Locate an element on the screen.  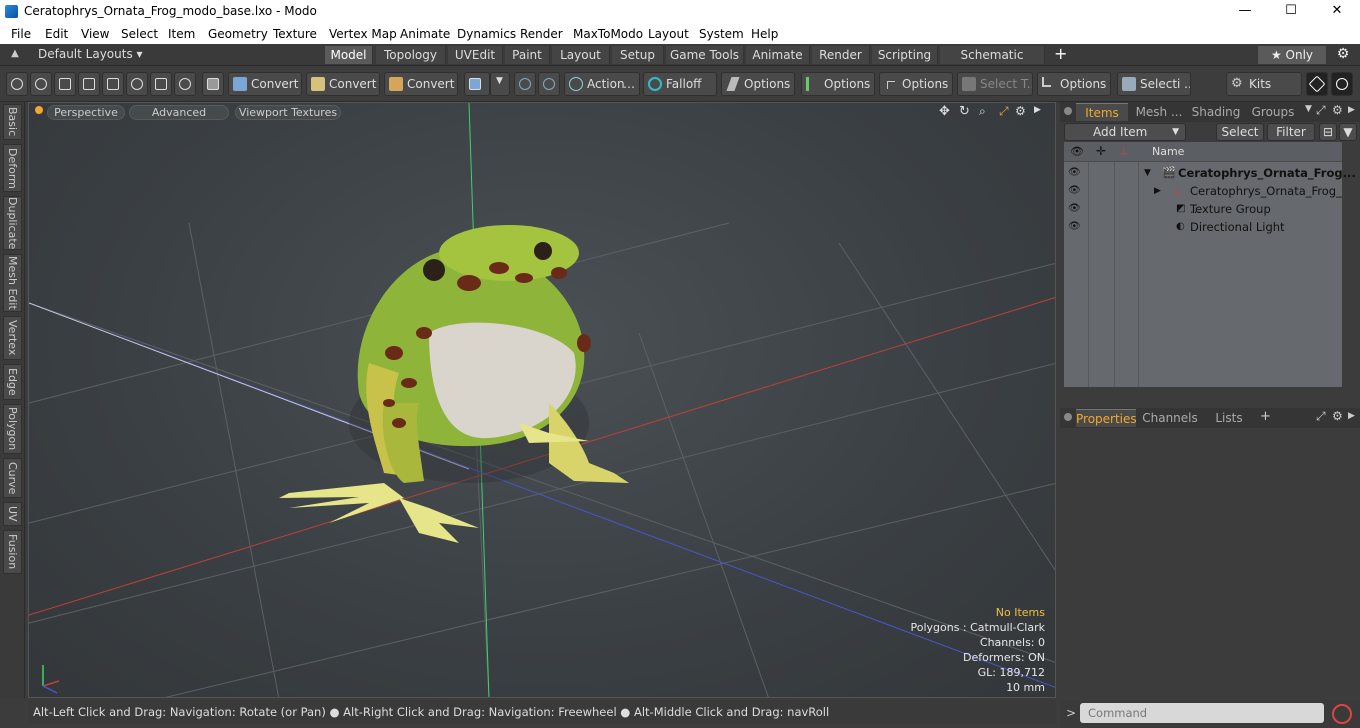
tab-schematic-fusion: Schematic Fusion is located at coordinates (992, 63).